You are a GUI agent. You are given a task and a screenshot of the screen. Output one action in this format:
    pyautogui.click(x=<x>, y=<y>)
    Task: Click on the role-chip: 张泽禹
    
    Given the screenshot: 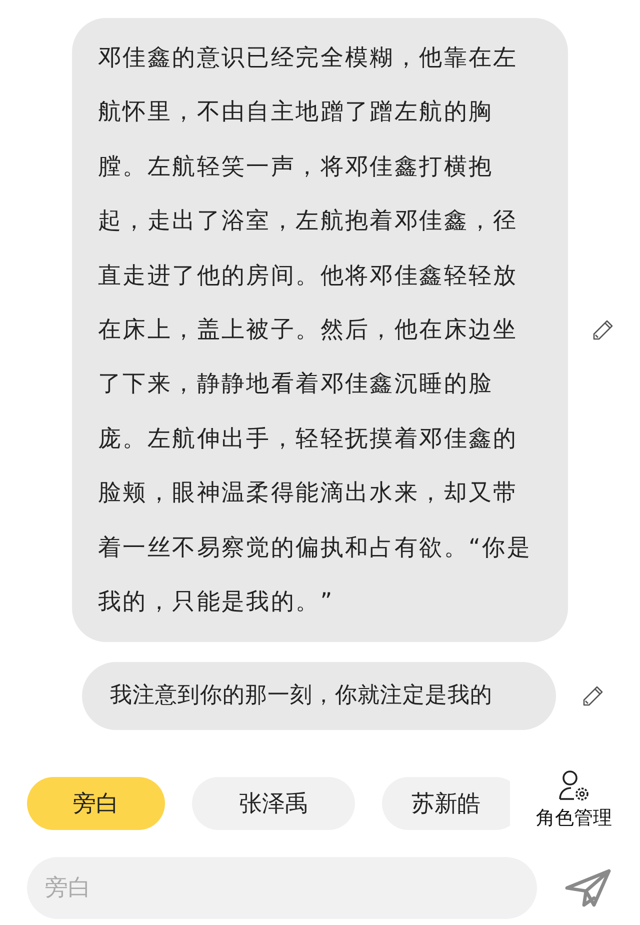 What is the action you would take?
    pyautogui.click(x=273, y=803)
    